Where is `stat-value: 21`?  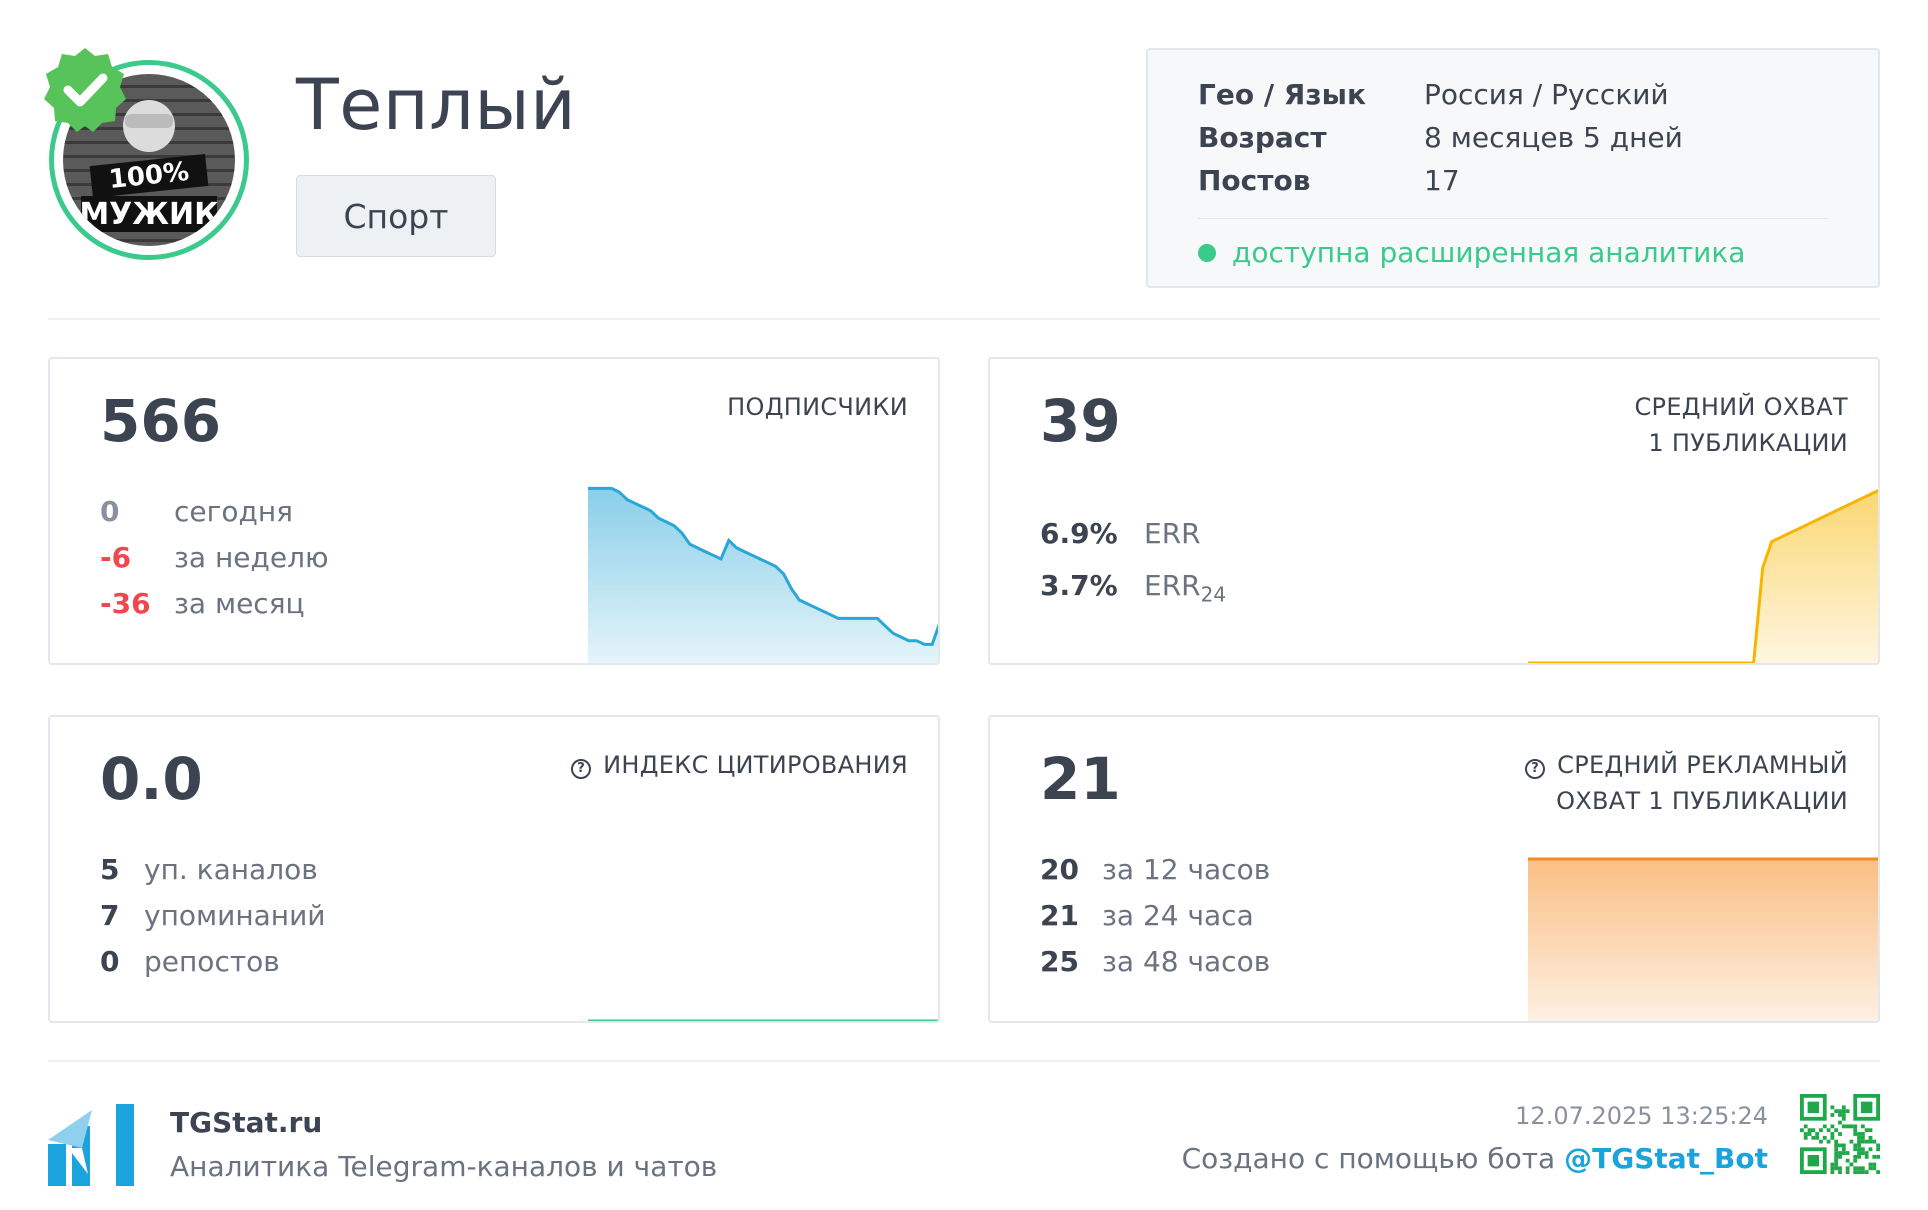 stat-value: 21 is located at coordinates (1059, 915).